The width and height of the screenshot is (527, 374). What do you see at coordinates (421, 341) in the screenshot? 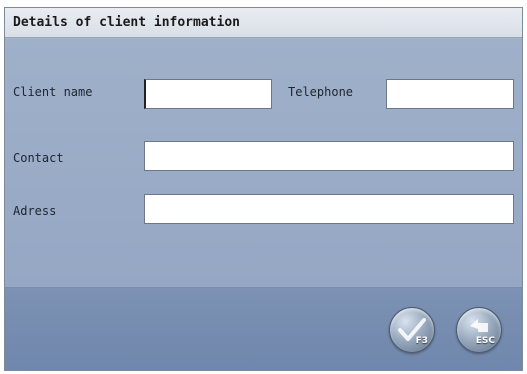
I see `confirm-key-label: F3` at bounding box center [421, 341].